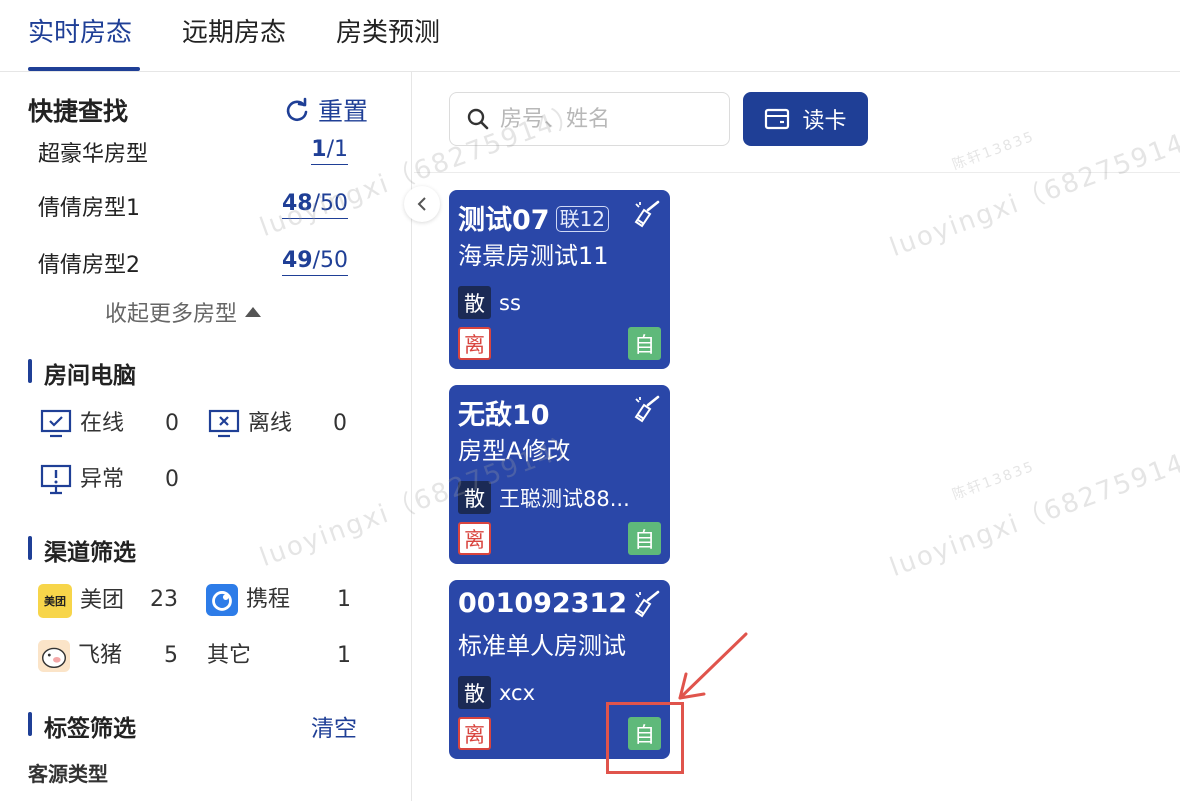 The image size is (1180, 801). What do you see at coordinates (590, 36) in the screenshot?
I see `top-tab-bar: 实时房态 远期房态 房类预测` at bounding box center [590, 36].